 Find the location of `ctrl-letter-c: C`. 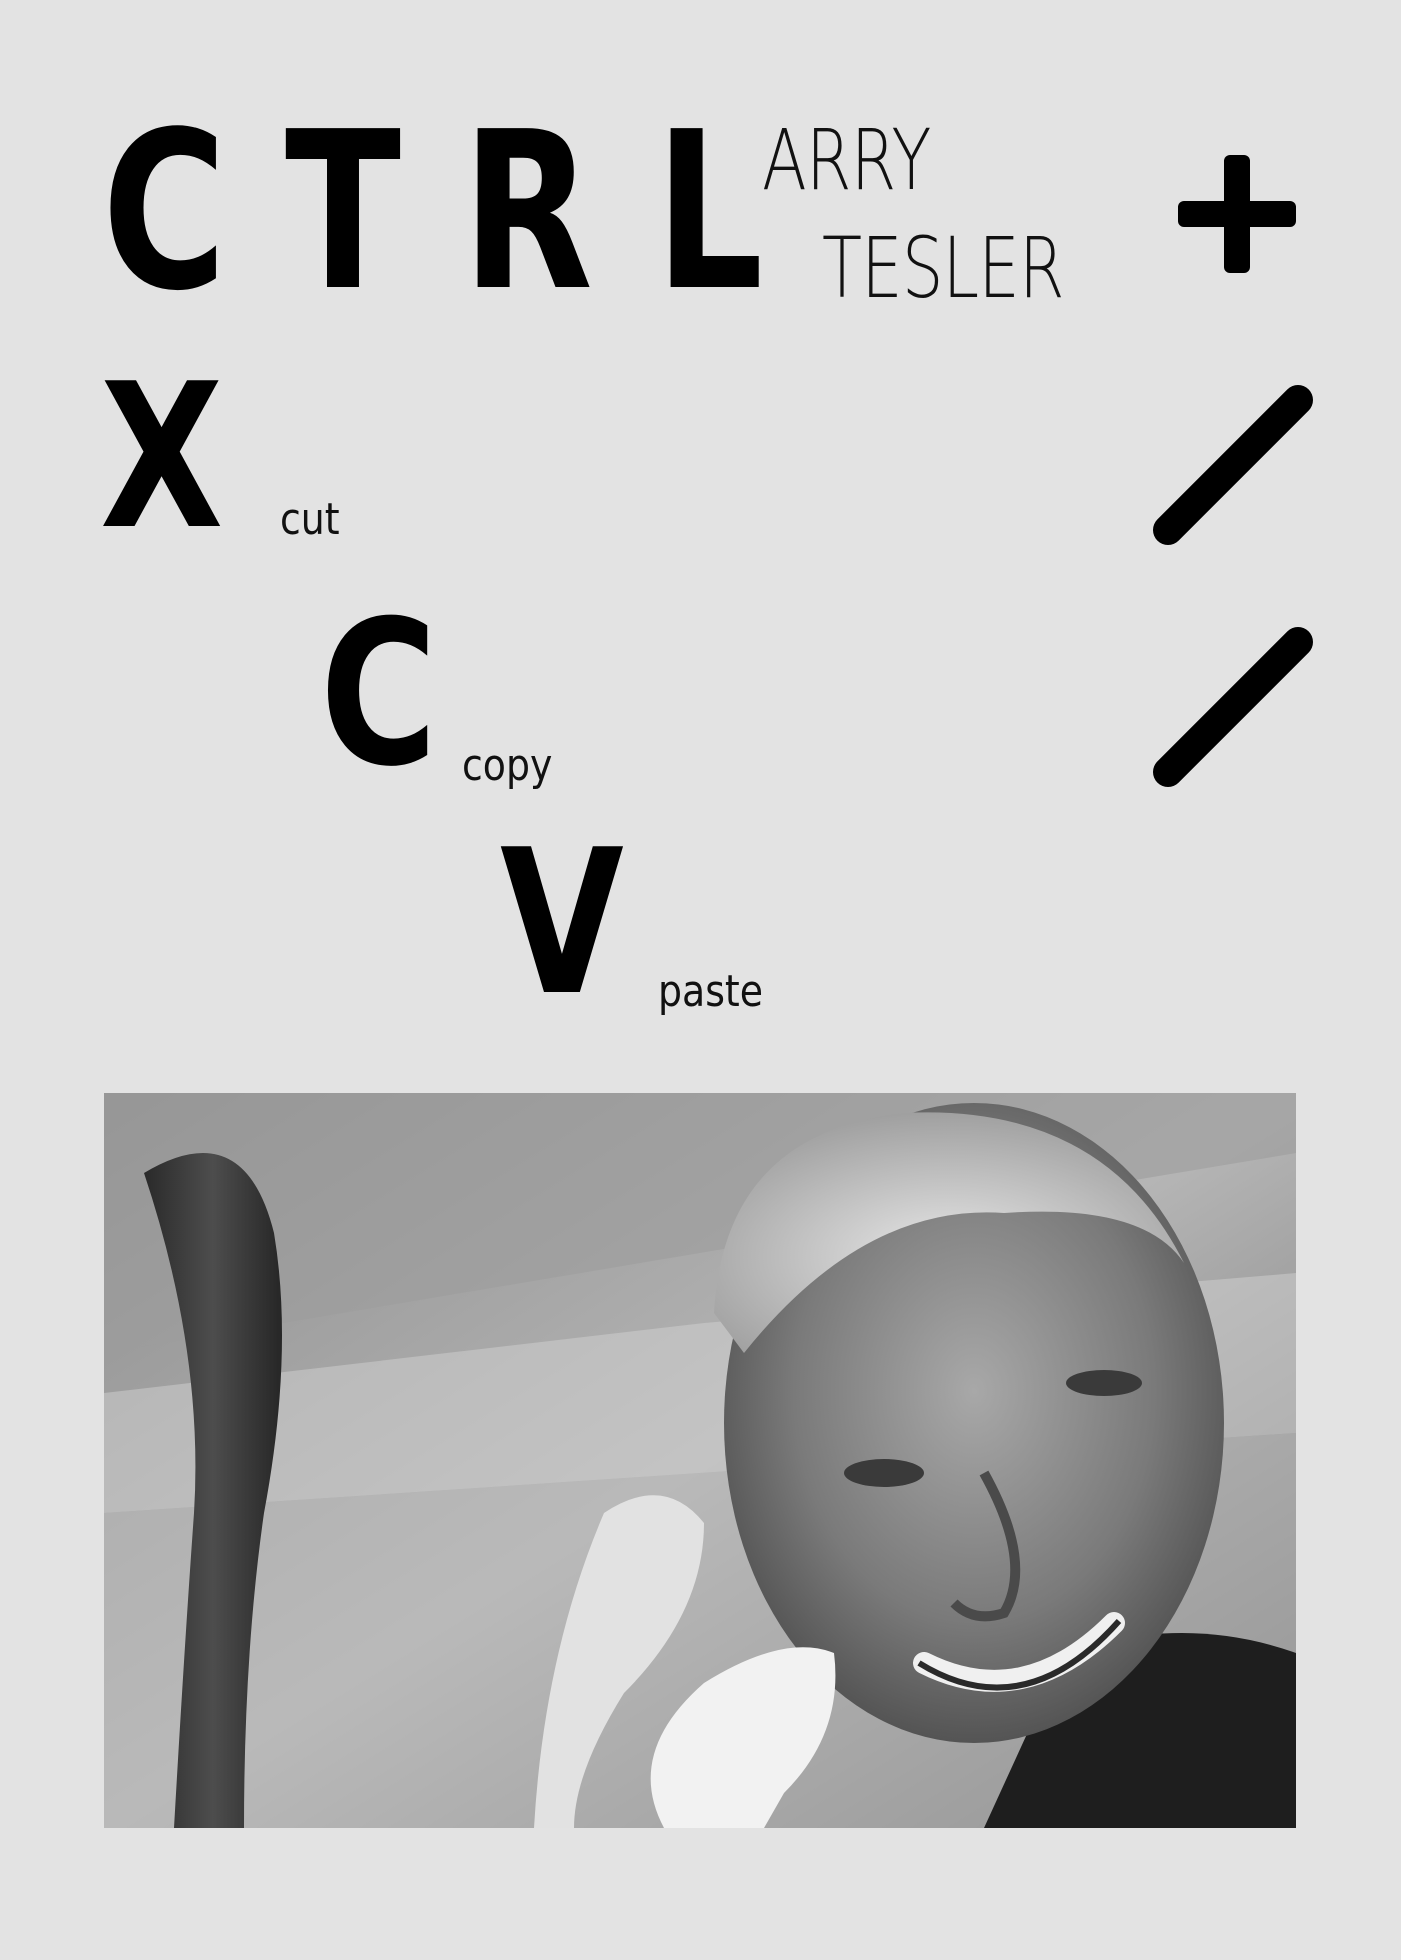

ctrl-letter-c: C is located at coordinates (164, 212).